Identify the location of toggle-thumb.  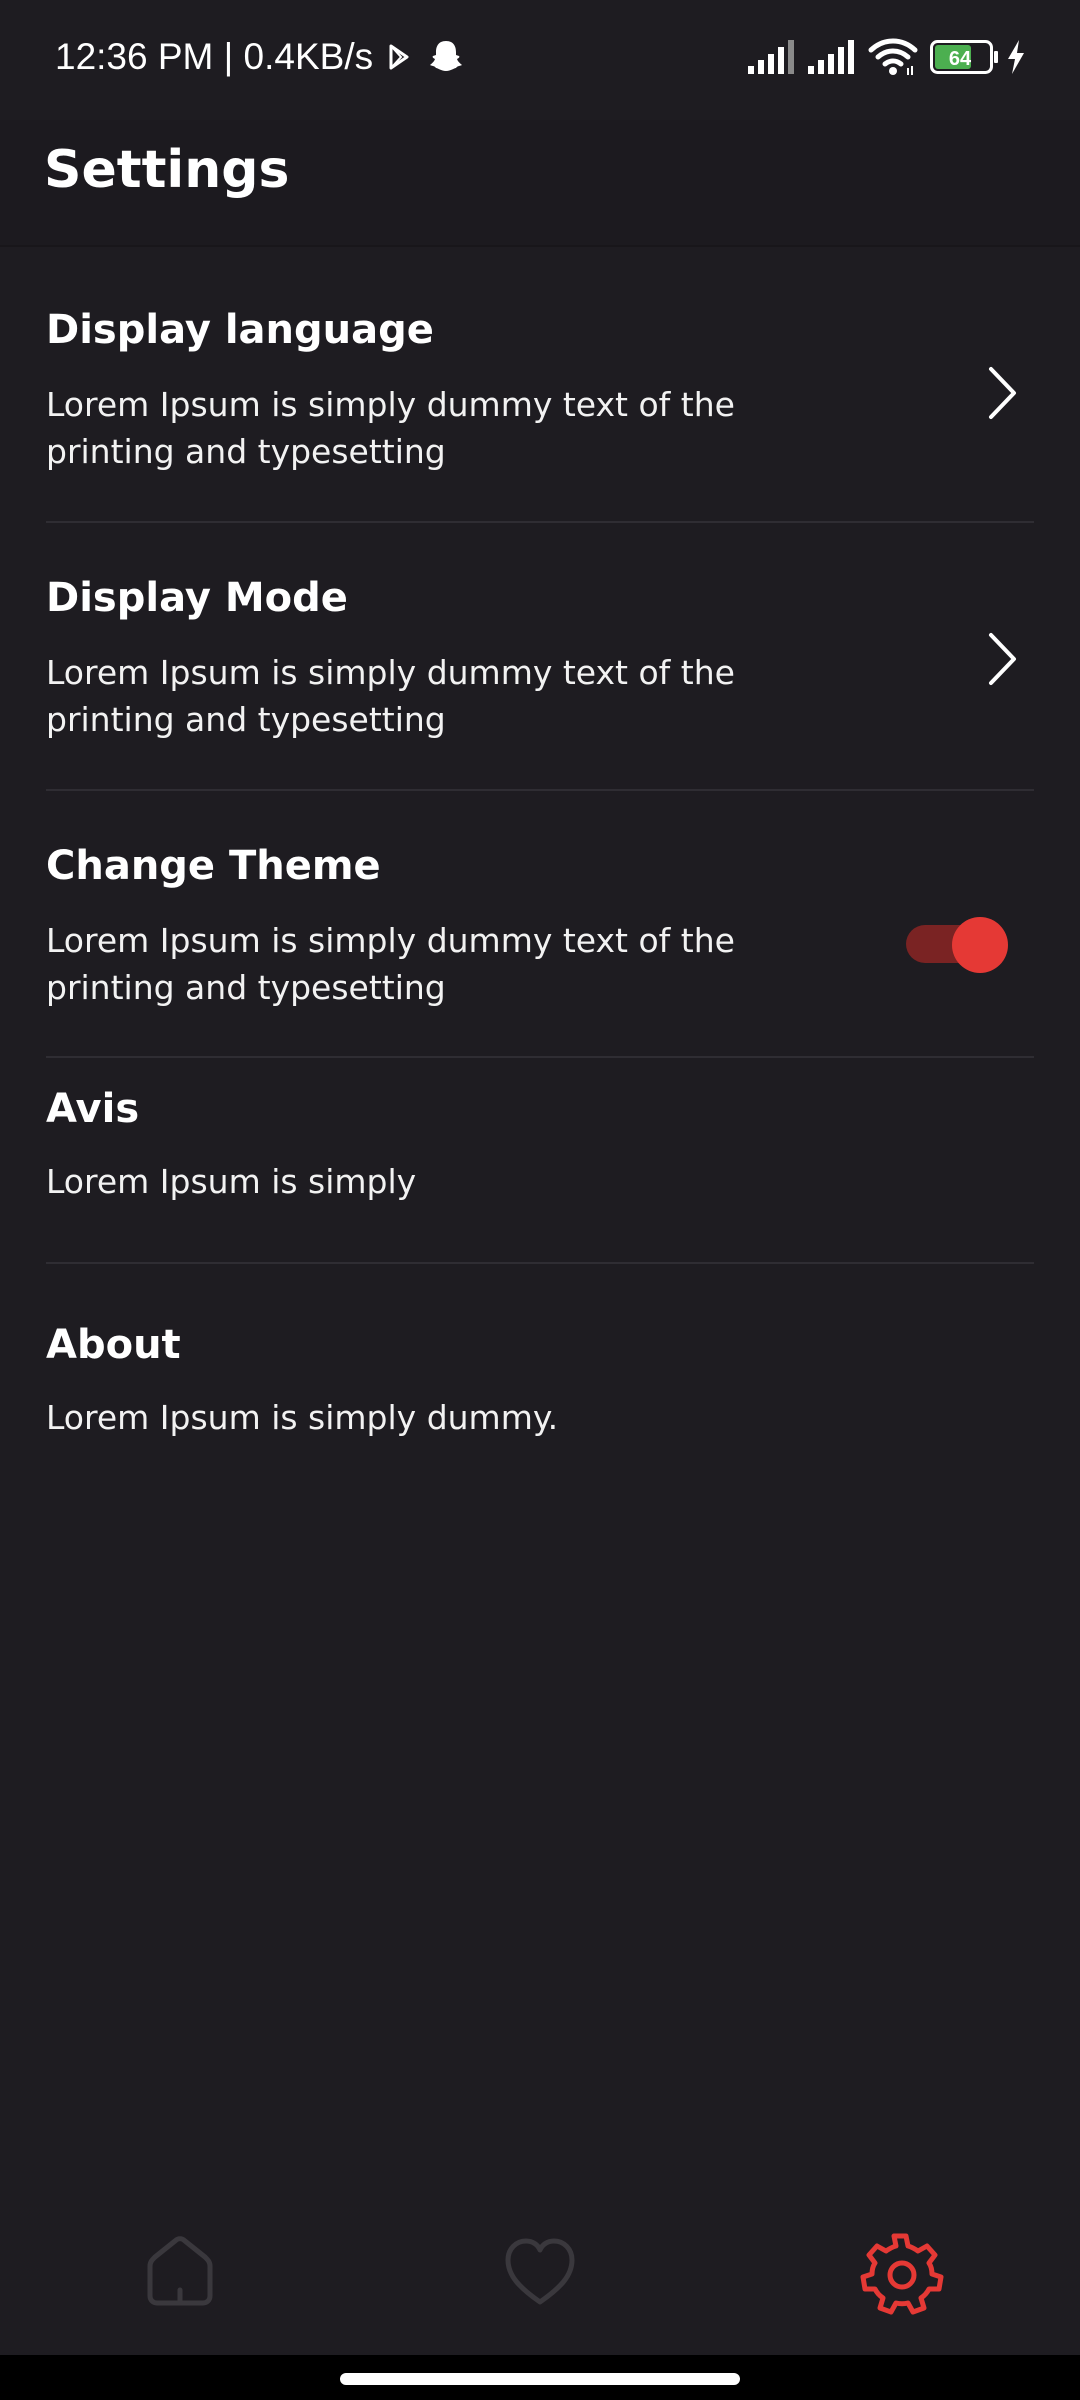
(980, 945).